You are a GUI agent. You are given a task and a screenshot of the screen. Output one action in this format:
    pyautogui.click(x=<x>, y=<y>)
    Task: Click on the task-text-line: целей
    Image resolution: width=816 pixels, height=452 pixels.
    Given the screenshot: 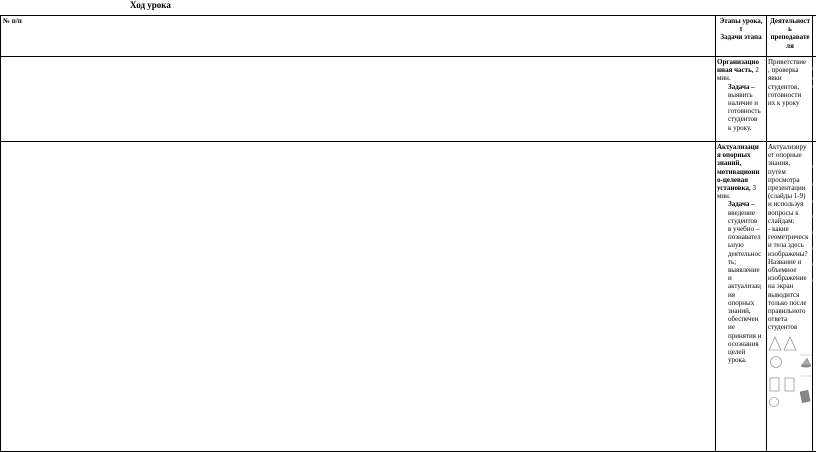 What is the action you would take?
    pyautogui.click(x=737, y=352)
    